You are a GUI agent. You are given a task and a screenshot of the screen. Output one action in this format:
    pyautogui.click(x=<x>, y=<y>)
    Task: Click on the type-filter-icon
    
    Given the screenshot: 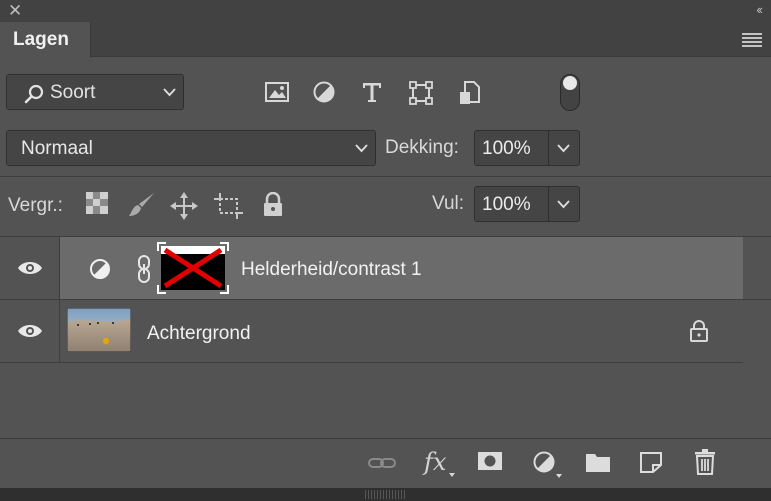 What is the action you would take?
    pyautogui.click(x=372, y=92)
    